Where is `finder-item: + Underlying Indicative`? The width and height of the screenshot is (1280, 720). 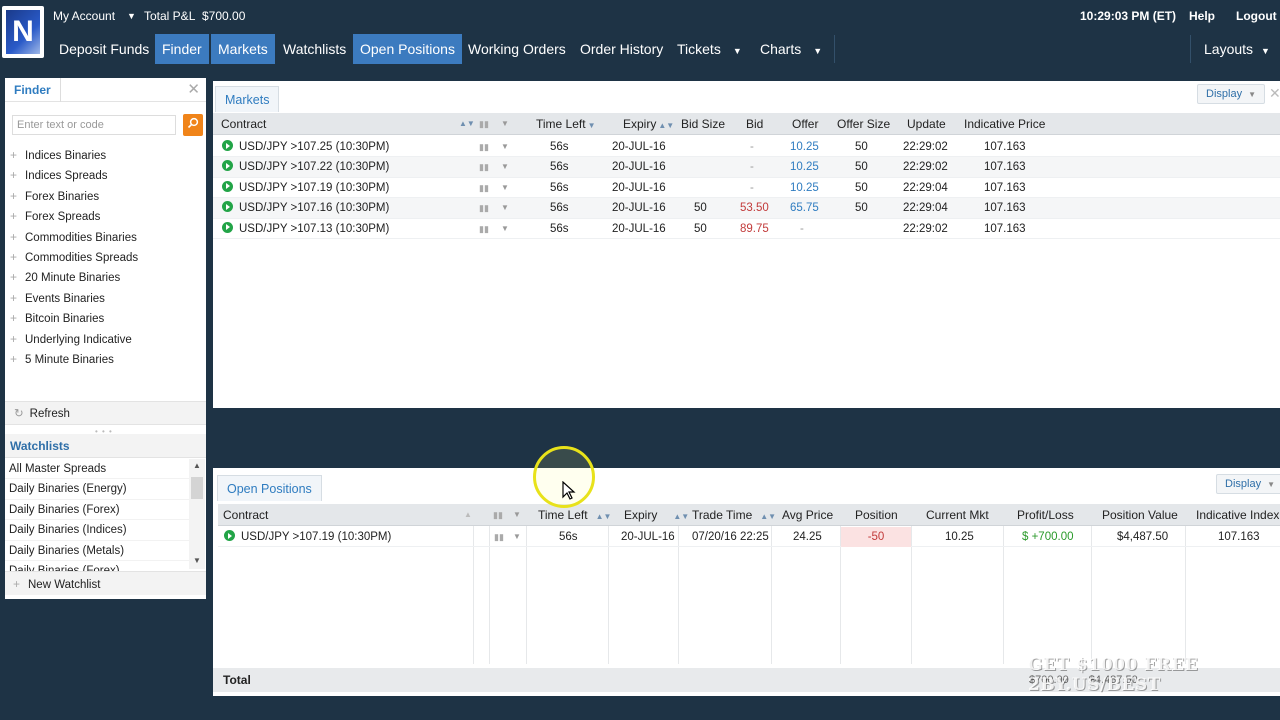 finder-item: + Underlying Indicative is located at coordinates (74, 339).